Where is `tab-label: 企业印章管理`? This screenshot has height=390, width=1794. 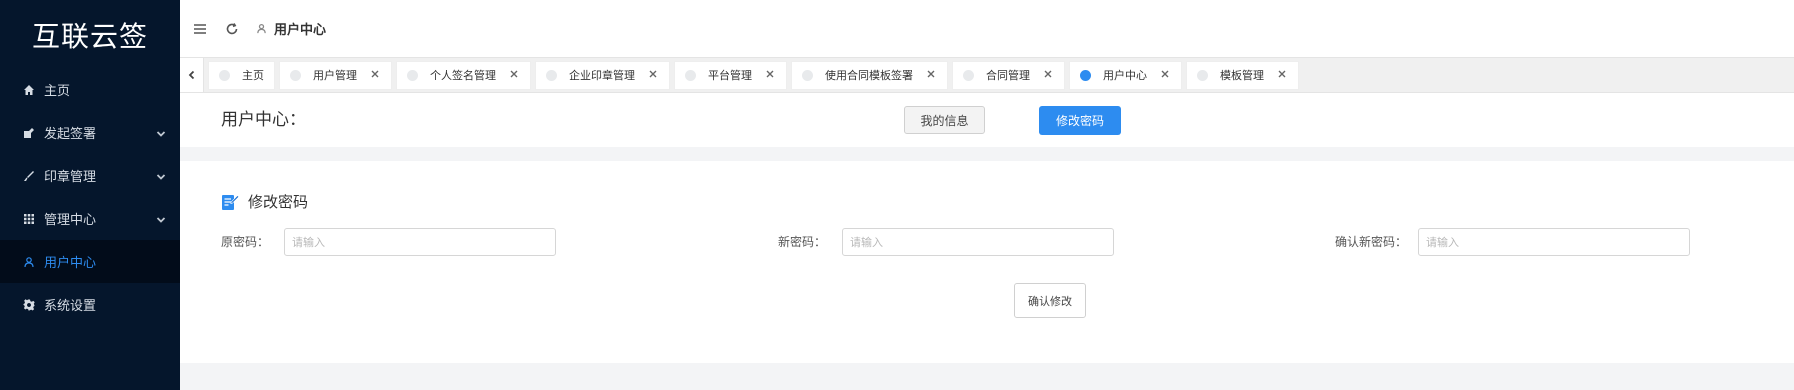
tab-label: 企业印章管理 is located at coordinates (602, 75).